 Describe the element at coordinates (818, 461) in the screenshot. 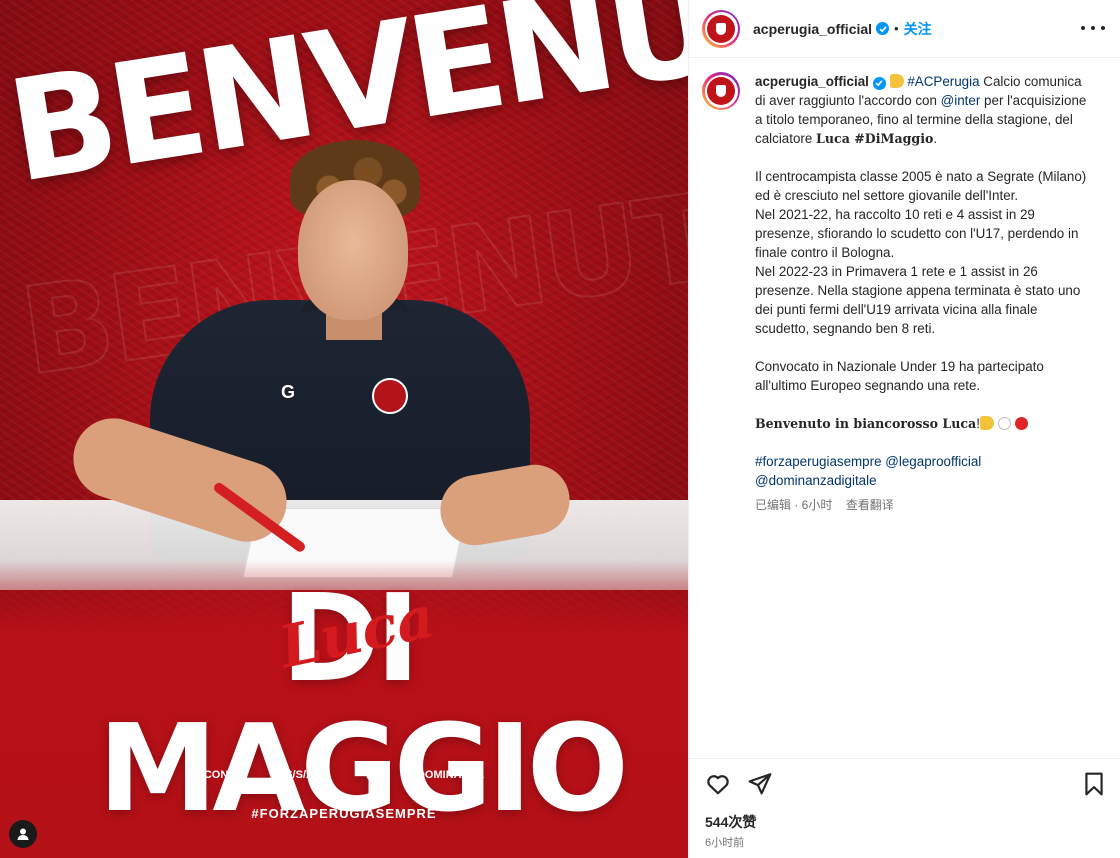

I see `hashtag-forzaperugiasempre: #forzaperugiasempre` at that location.